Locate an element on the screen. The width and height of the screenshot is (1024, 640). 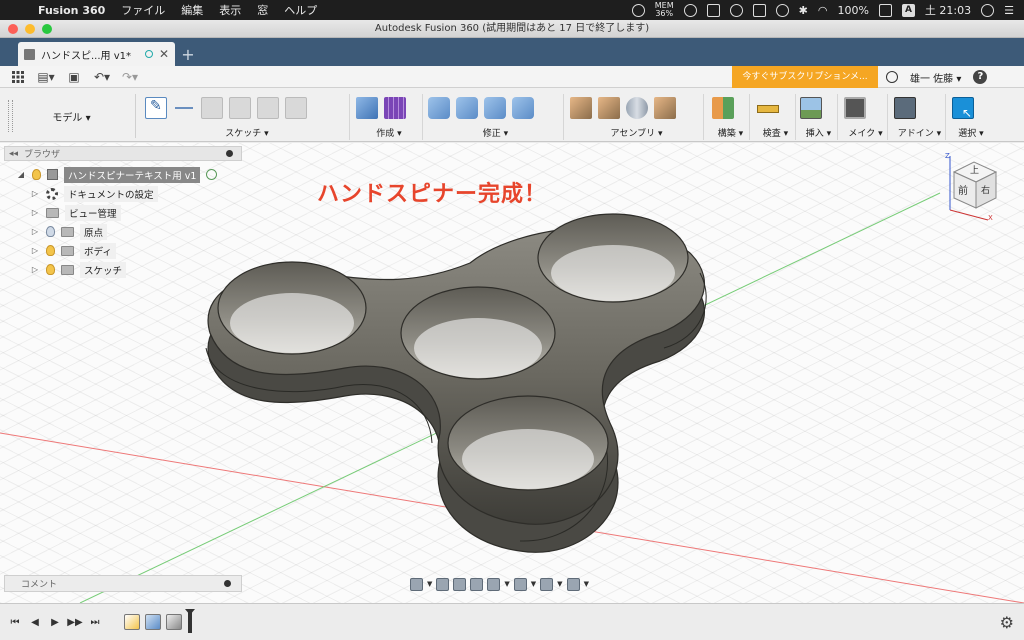
3d-print-icon is located at coordinates (855, 108).